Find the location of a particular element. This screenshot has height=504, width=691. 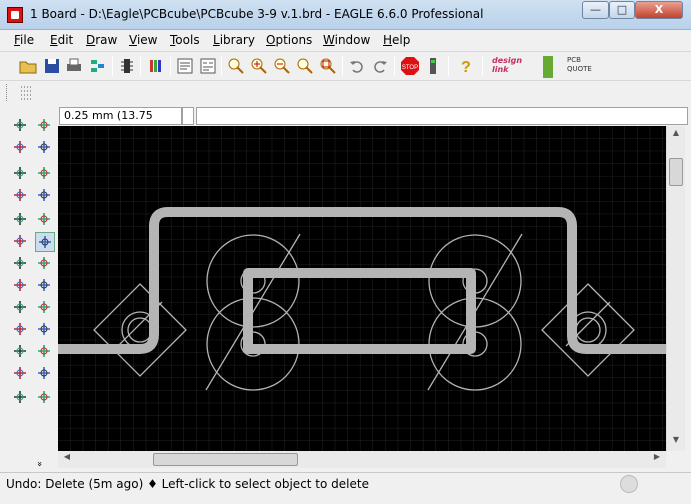

menu-window: Window is located at coordinates (346, 40).